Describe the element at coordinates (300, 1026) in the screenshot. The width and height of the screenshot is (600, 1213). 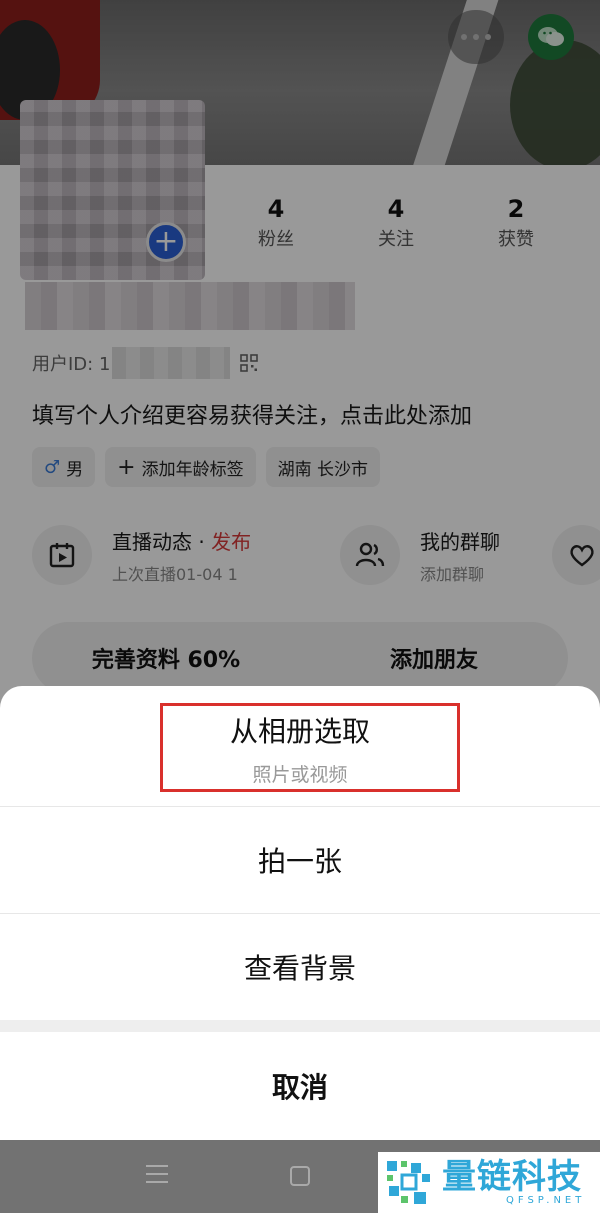
I see `sheet-gap` at that location.